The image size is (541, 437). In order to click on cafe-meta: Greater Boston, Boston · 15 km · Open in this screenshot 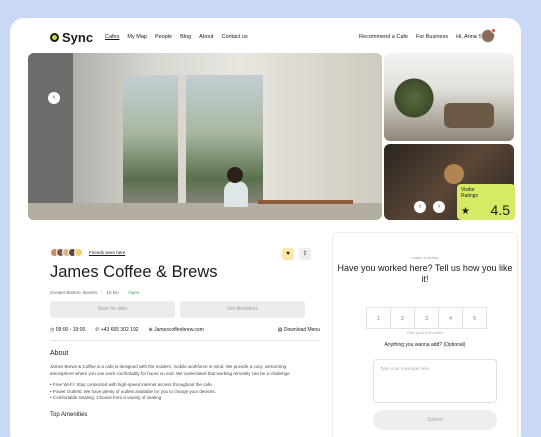, I will do `click(185, 292)`.